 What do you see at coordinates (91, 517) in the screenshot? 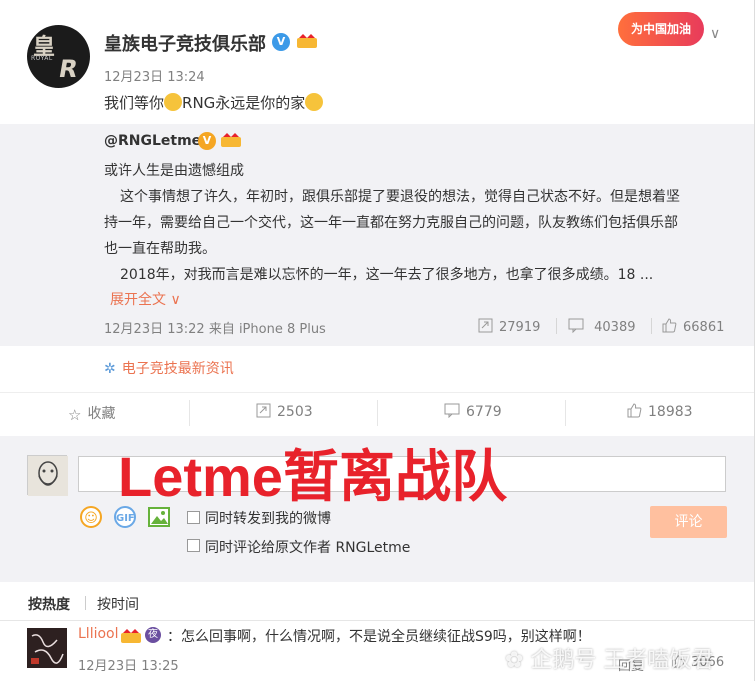
I see `emoji-icon: ☺` at bounding box center [91, 517].